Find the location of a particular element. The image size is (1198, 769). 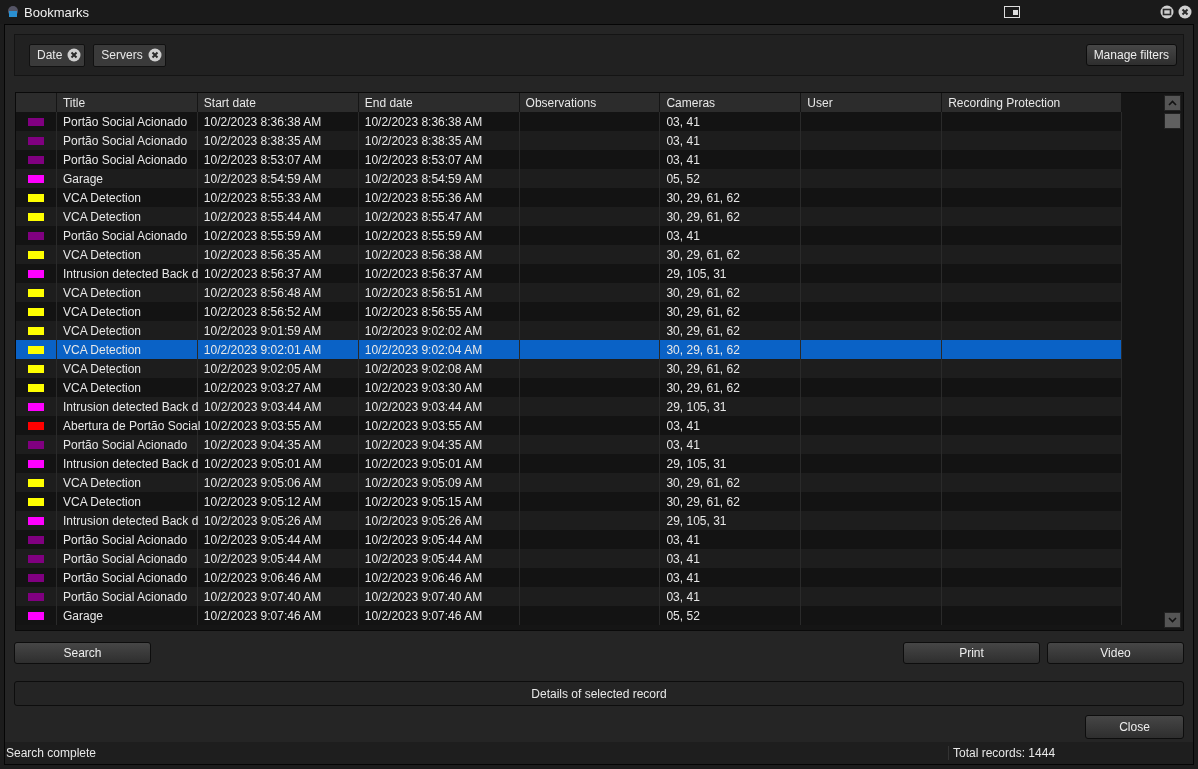

status-message: Search complete is located at coordinates (51, 753).